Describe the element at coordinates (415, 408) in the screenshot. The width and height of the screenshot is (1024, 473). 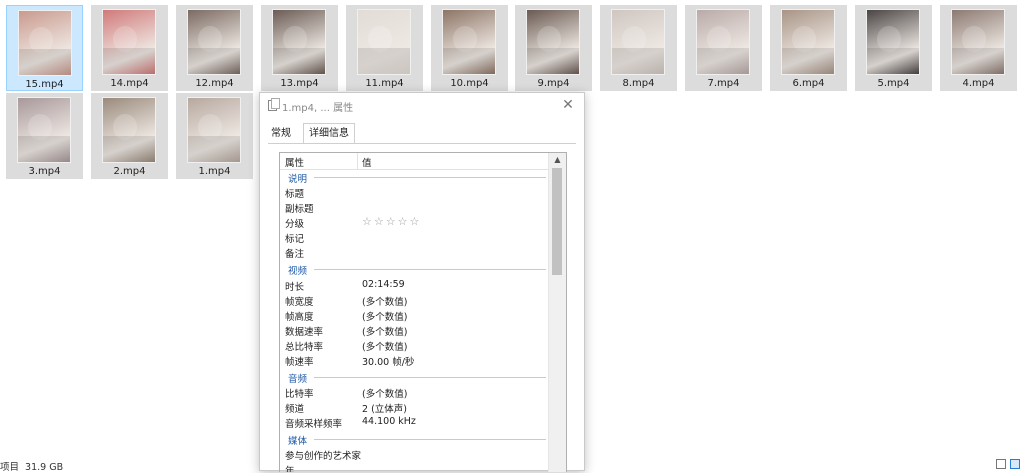
I see `property-row: 频道 2 (立体声)` at that location.